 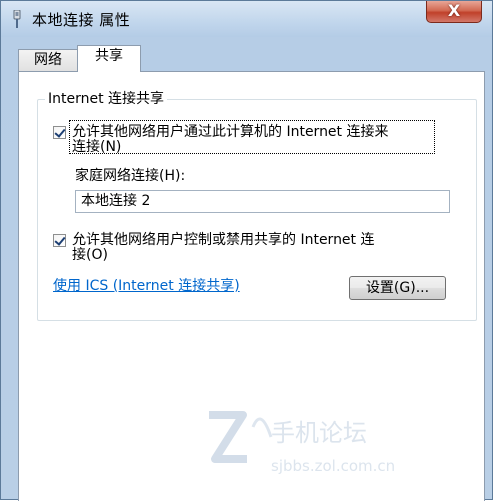 What do you see at coordinates (59, 132) in the screenshot?
I see `allow-connect-checkbox` at bounding box center [59, 132].